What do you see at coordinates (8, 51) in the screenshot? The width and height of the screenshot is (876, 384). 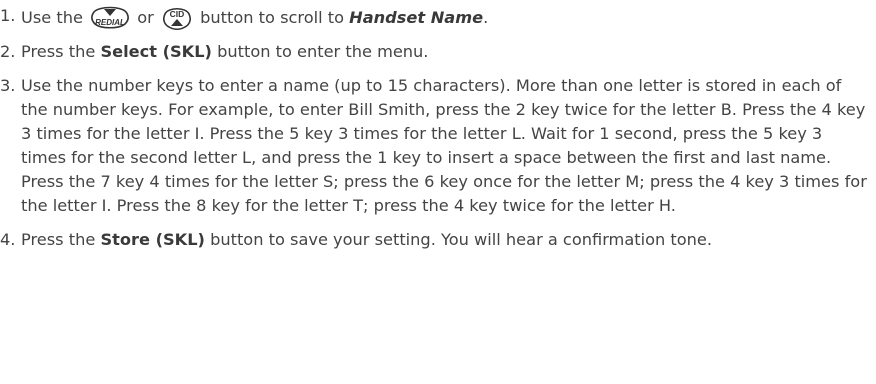 I see `step-number: 2.` at bounding box center [8, 51].